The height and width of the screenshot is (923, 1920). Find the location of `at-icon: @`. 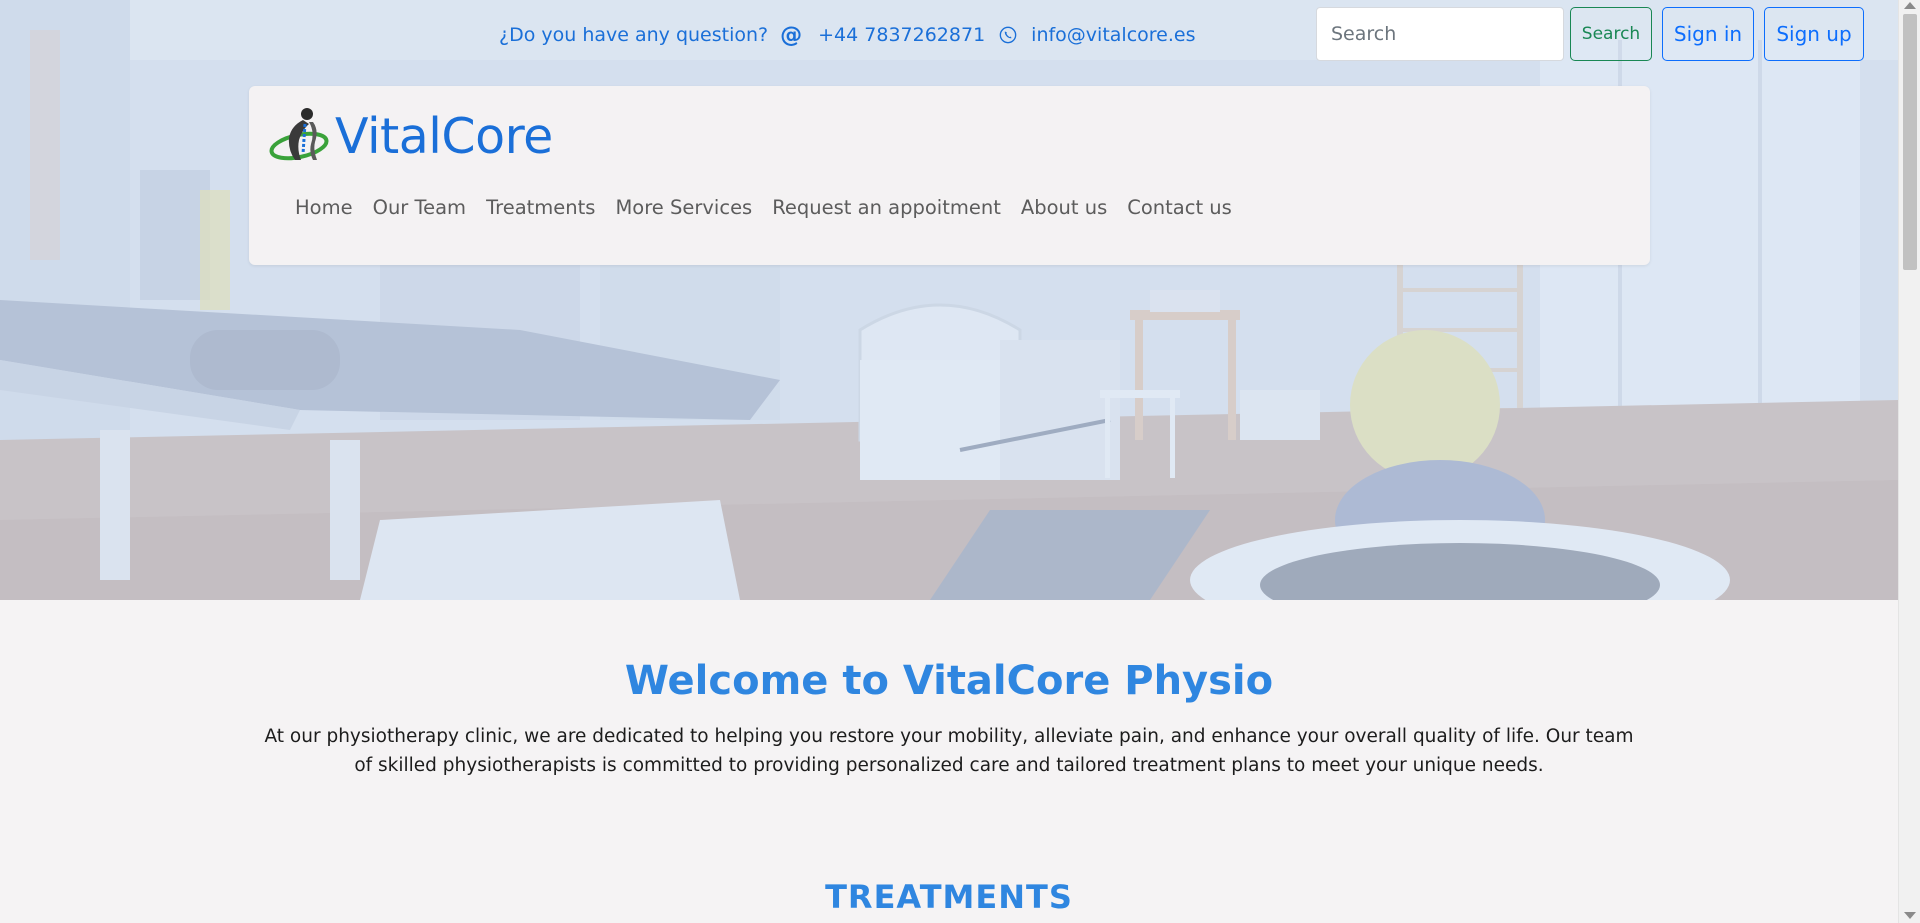

at-icon: @ is located at coordinates (791, 35).